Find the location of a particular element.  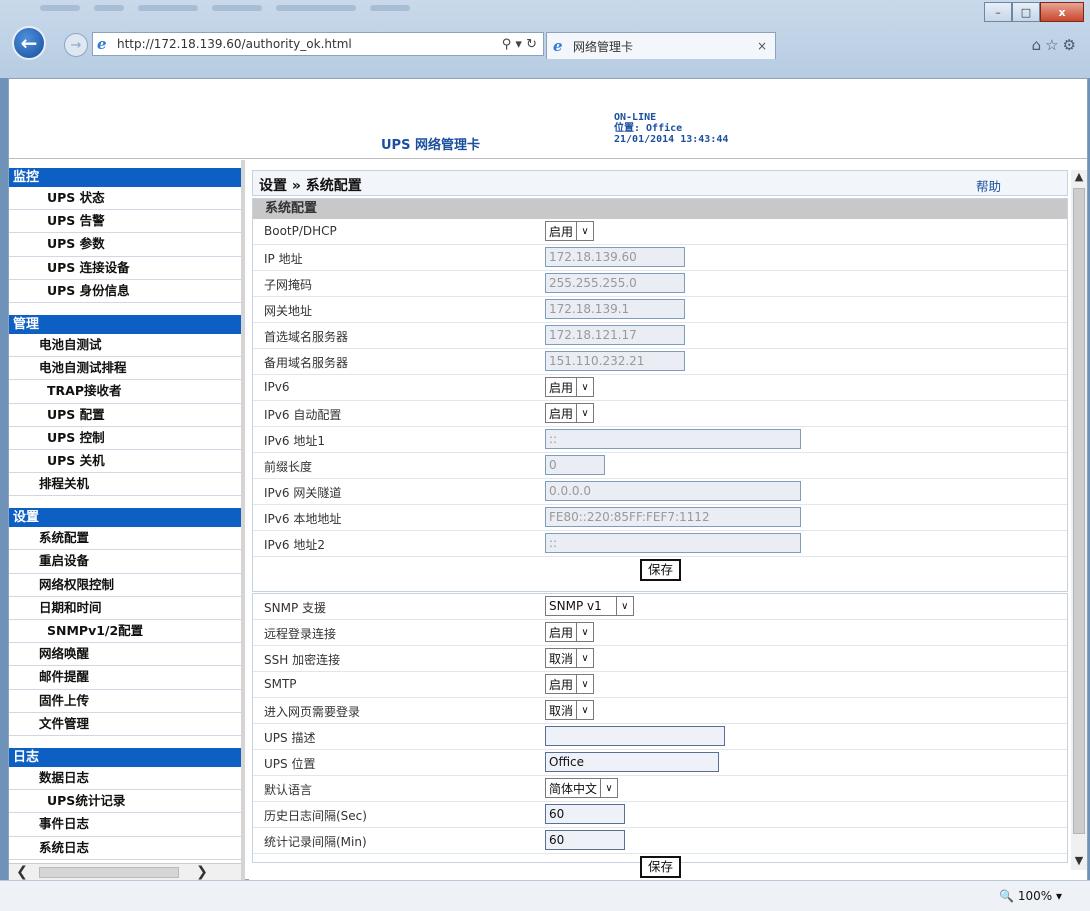

disabled-text-input: 151.110.232.21 is located at coordinates (615, 361).